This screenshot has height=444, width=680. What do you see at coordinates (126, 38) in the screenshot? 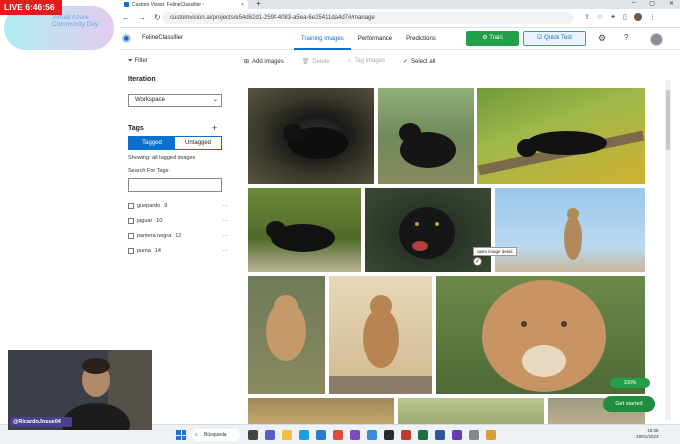
I see `custom-vision-eye-icon: ◉` at bounding box center [126, 38].